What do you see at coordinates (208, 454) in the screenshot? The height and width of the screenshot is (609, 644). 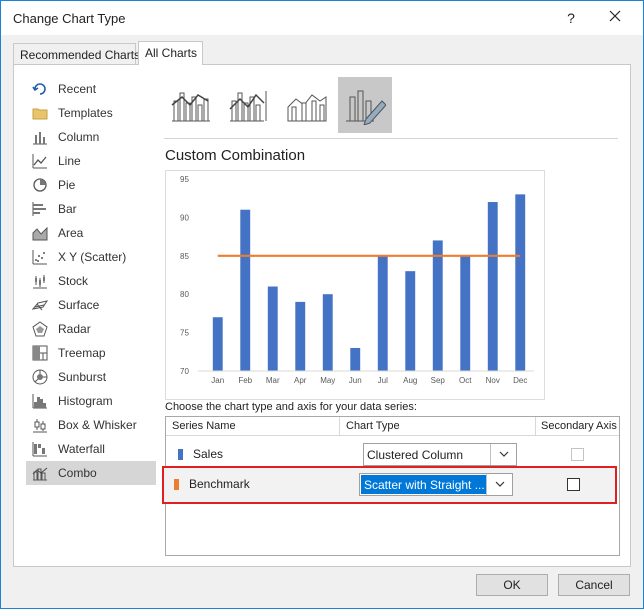 I see `series-name: Sales` at bounding box center [208, 454].